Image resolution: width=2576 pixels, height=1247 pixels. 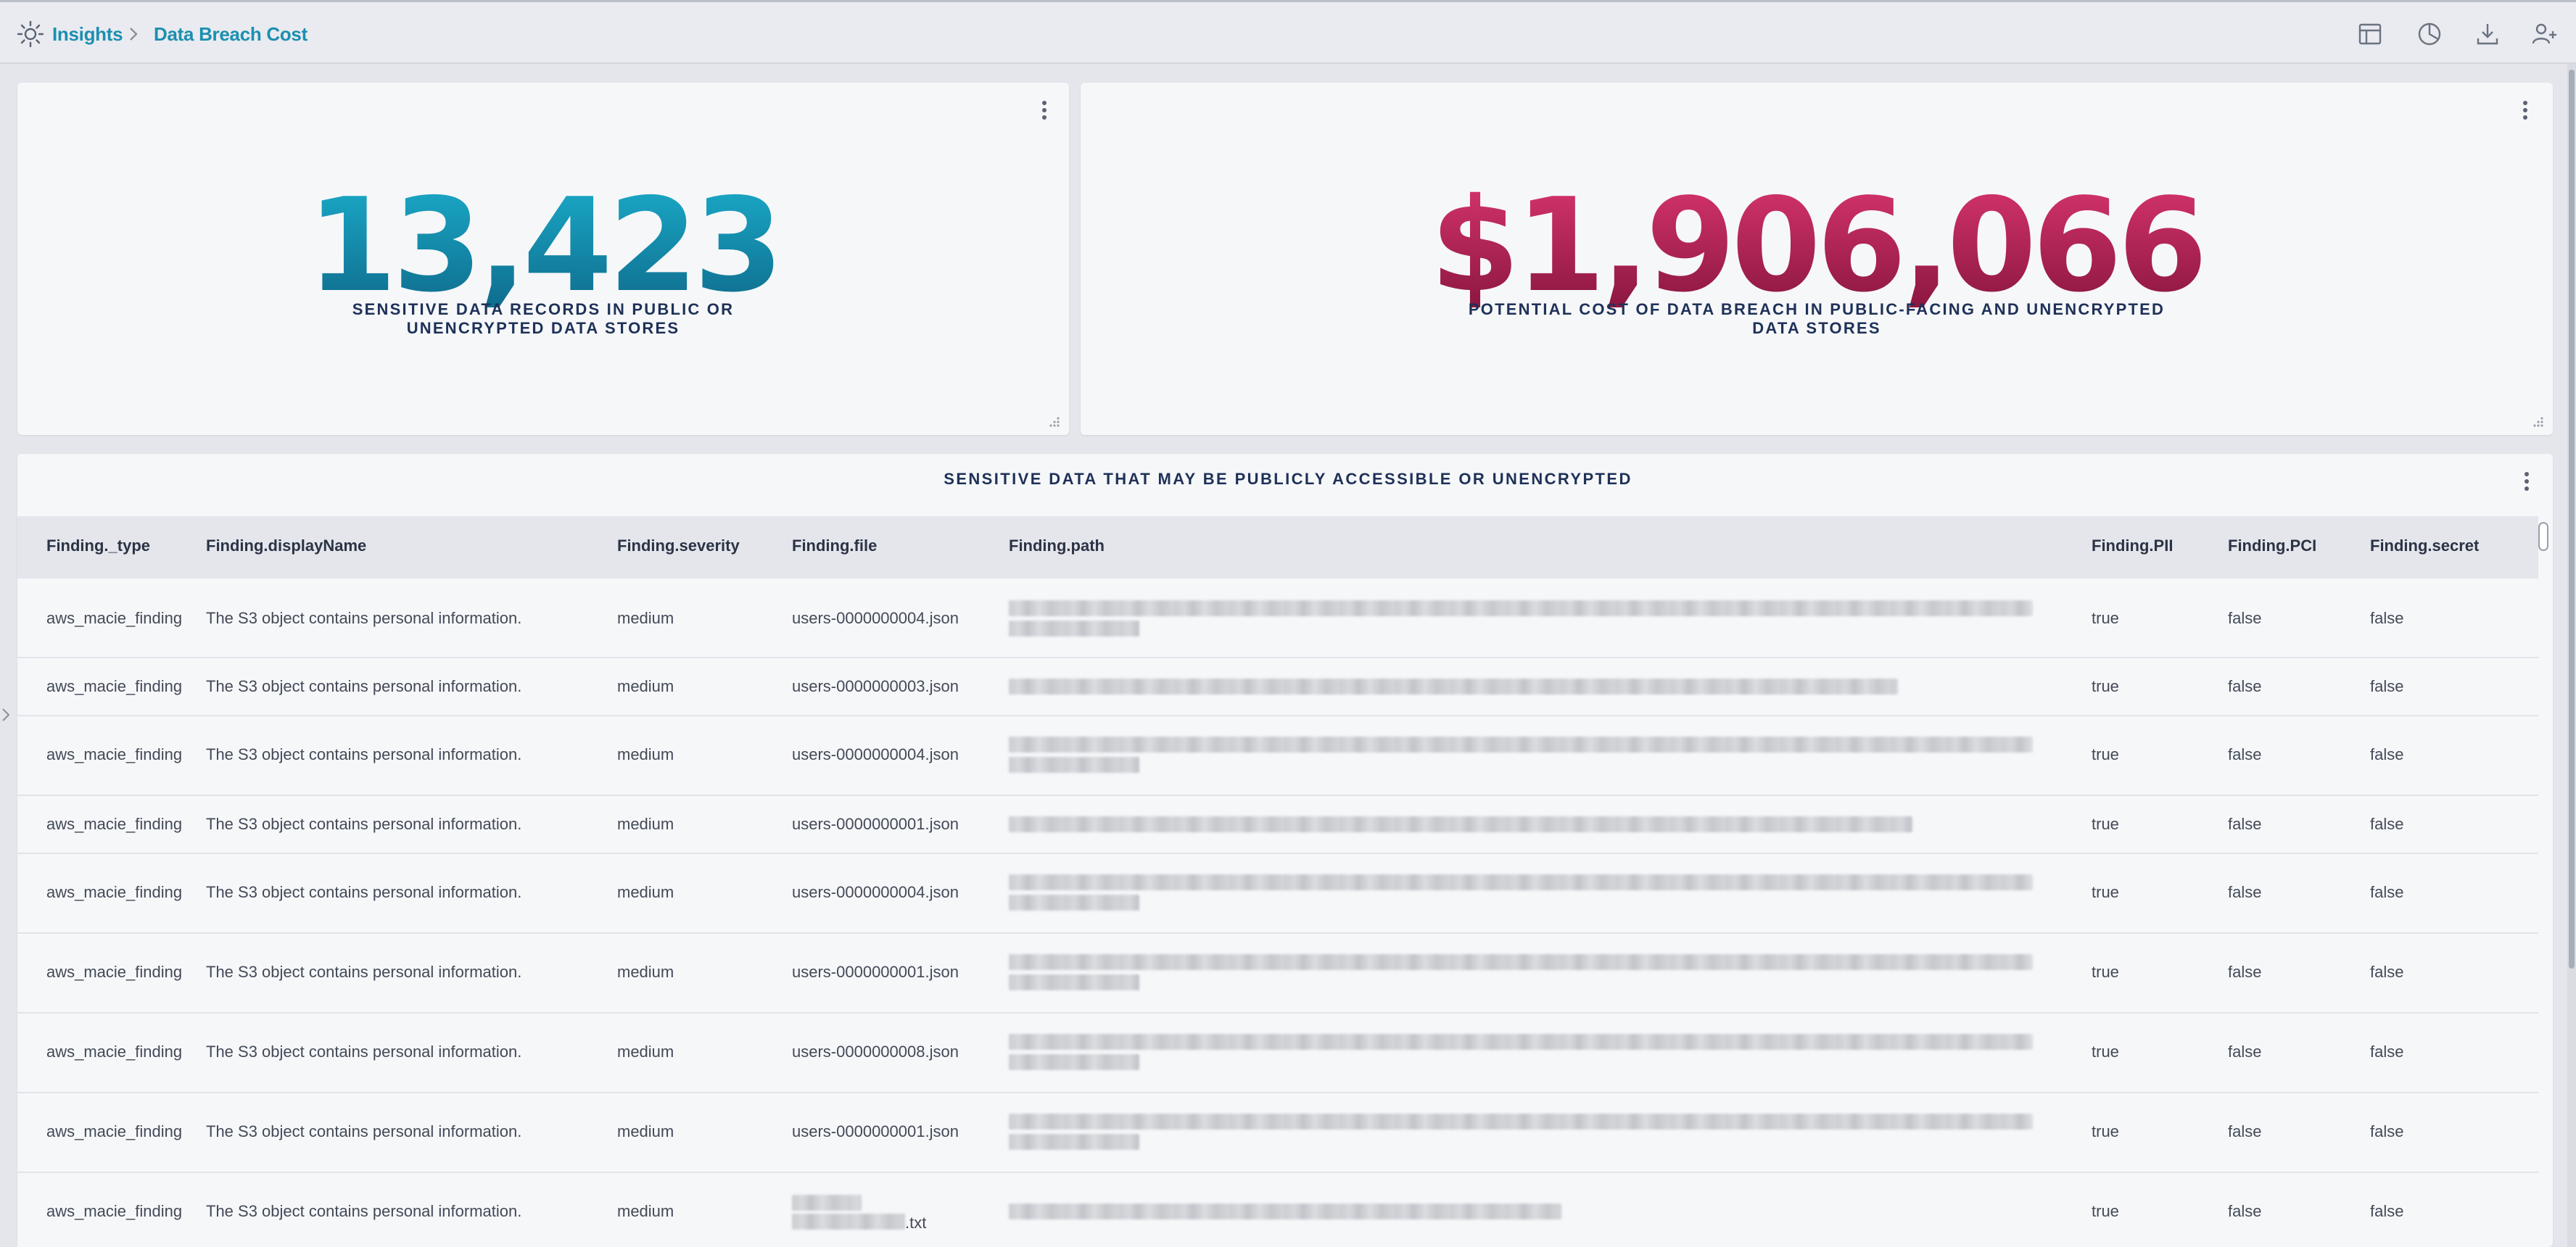 What do you see at coordinates (1288, 32) in the screenshot?
I see `top-bar: Insights Data Breach Cost` at bounding box center [1288, 32].